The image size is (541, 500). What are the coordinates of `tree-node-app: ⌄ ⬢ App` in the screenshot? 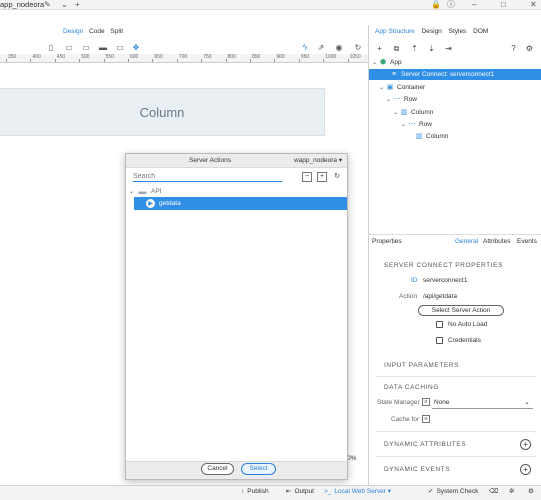 It's located at (455, 62).